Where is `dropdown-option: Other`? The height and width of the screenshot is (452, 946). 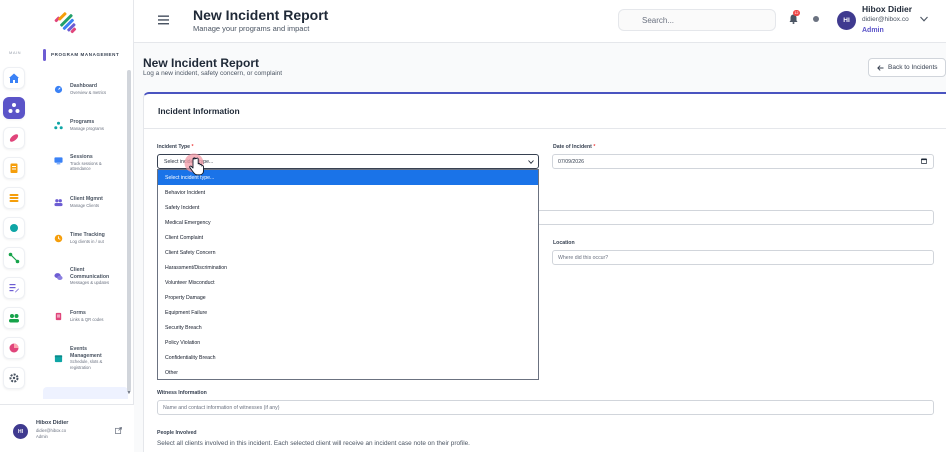
dropdown-option: Other is located at coordinates (348, 372).